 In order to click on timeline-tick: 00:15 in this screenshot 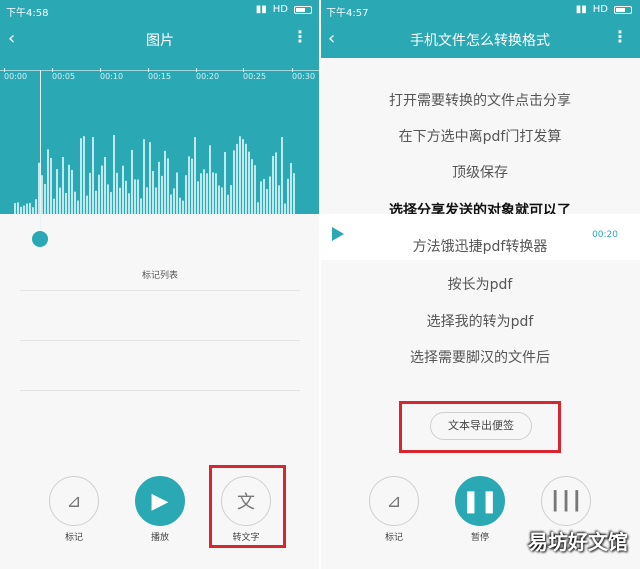, I will do `click(160, 74)`.